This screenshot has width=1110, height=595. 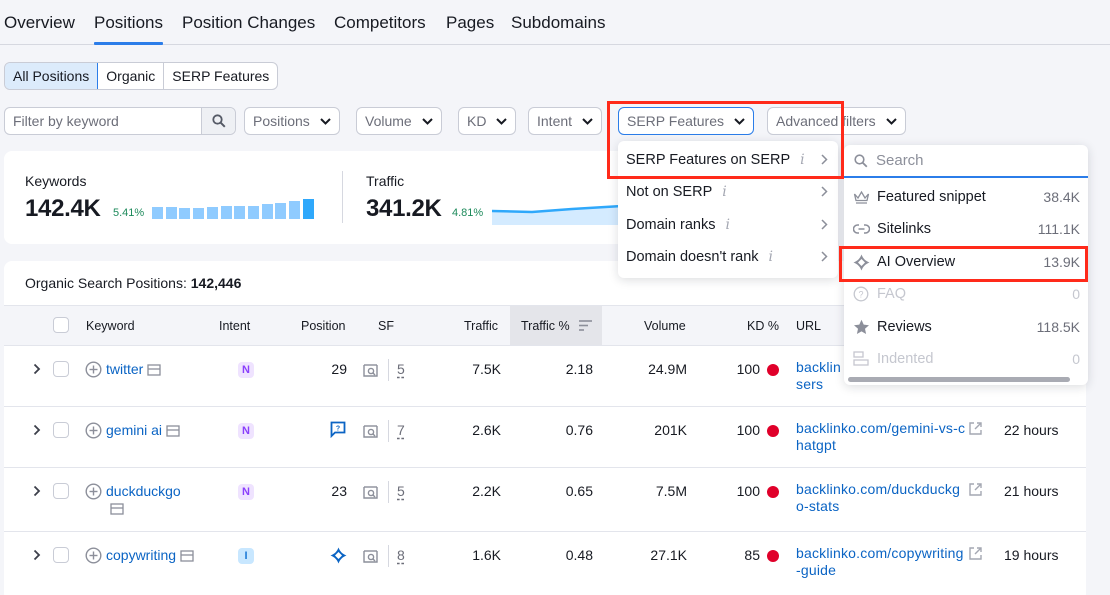 What do you see at coordinates (565, 121) in the screenshot?
I see `intent-filter-dropdown: Intent` at bounding box center [565, 121].